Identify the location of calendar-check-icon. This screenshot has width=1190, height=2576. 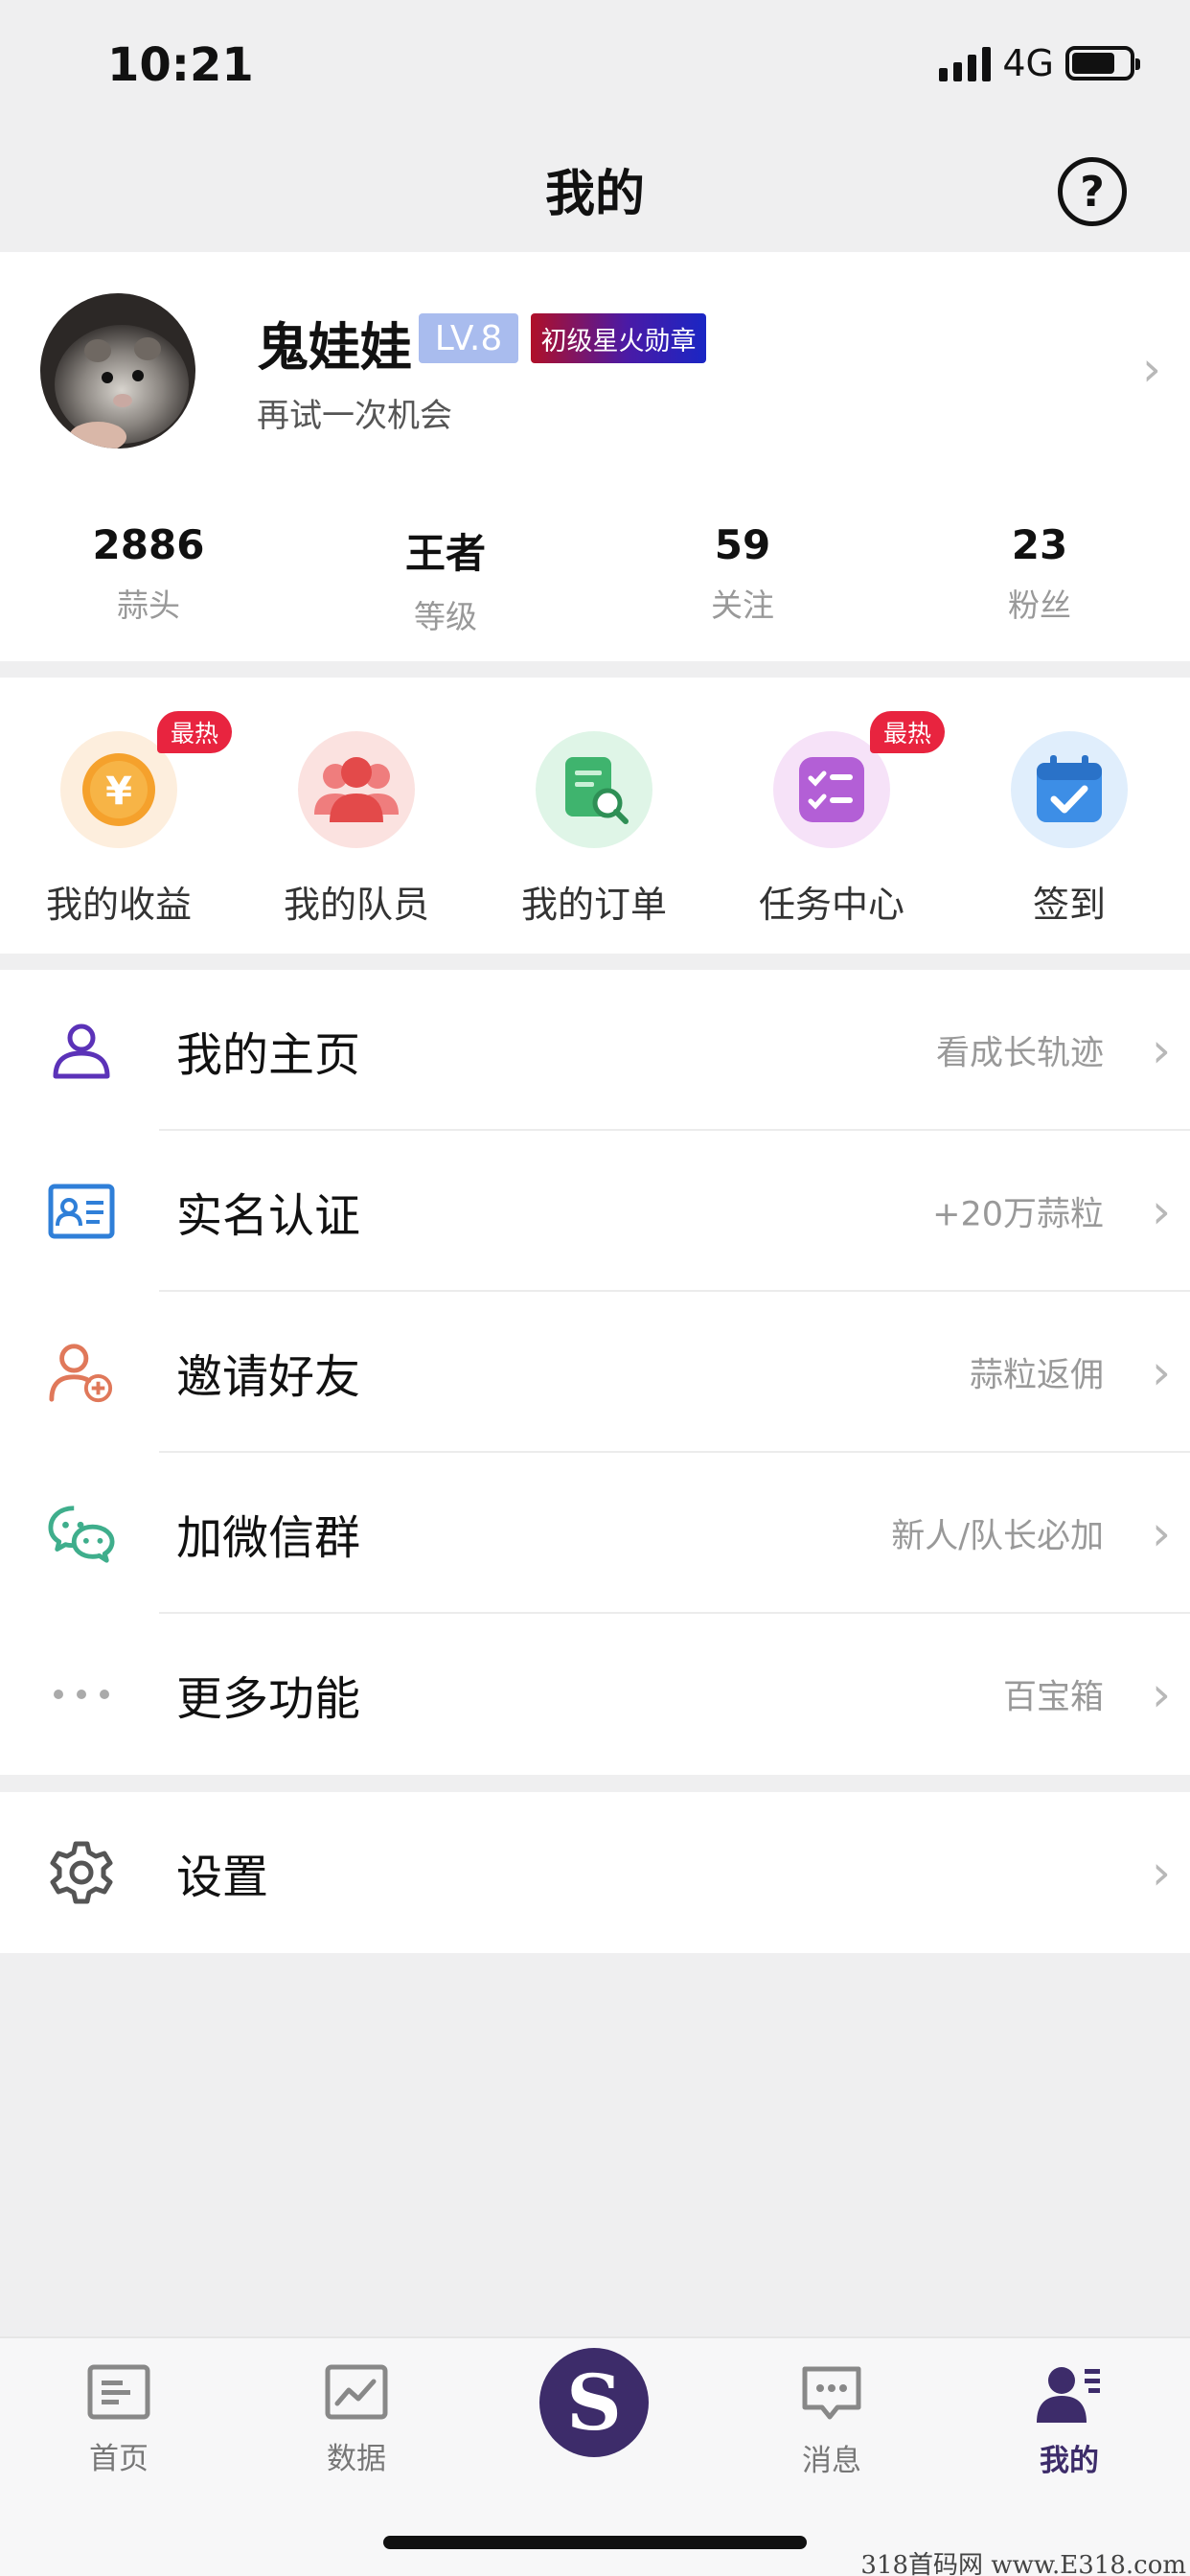
(1070, 789).